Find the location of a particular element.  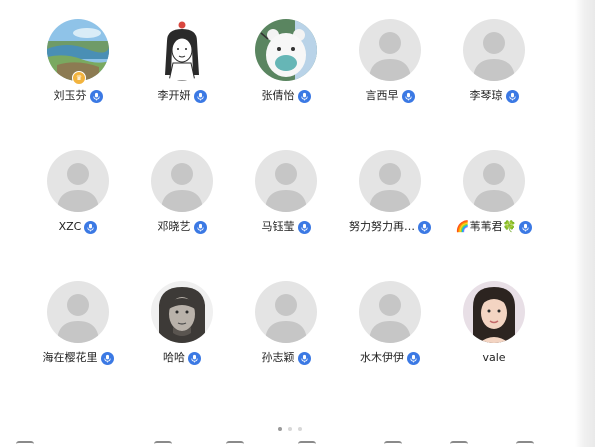

participant-tile: 哈哈 is located at coordinates (182, 336).